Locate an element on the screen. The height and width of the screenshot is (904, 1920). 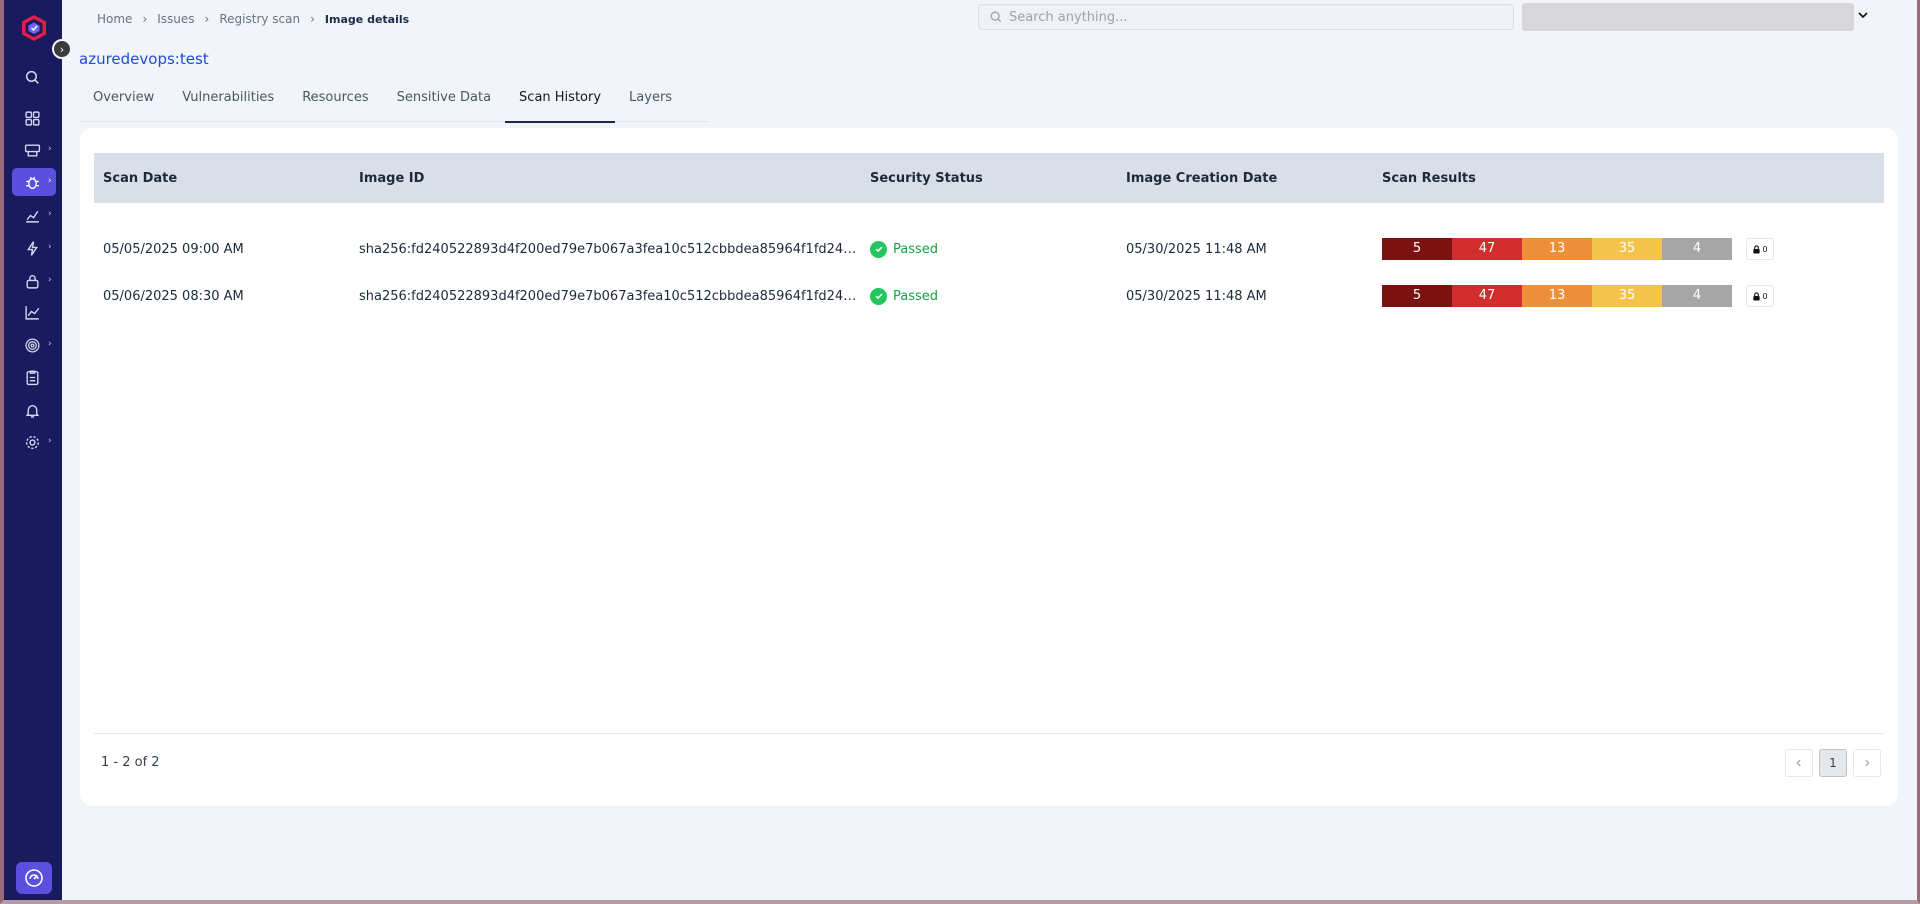
page-title: azuredevops:test is located at coordinates (144, 59).